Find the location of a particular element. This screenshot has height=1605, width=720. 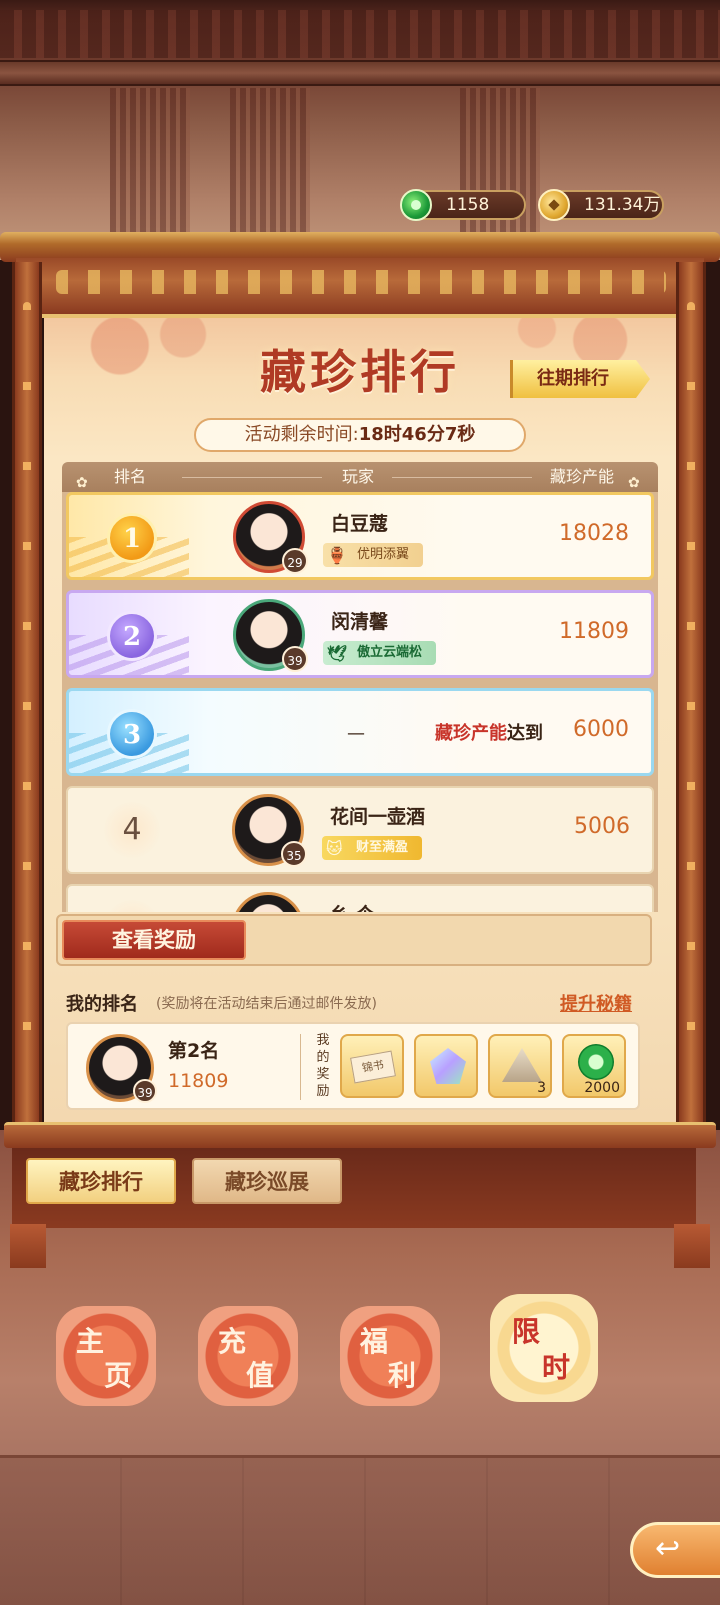

nav-char: 限 is located at coordinates (526, 1331).